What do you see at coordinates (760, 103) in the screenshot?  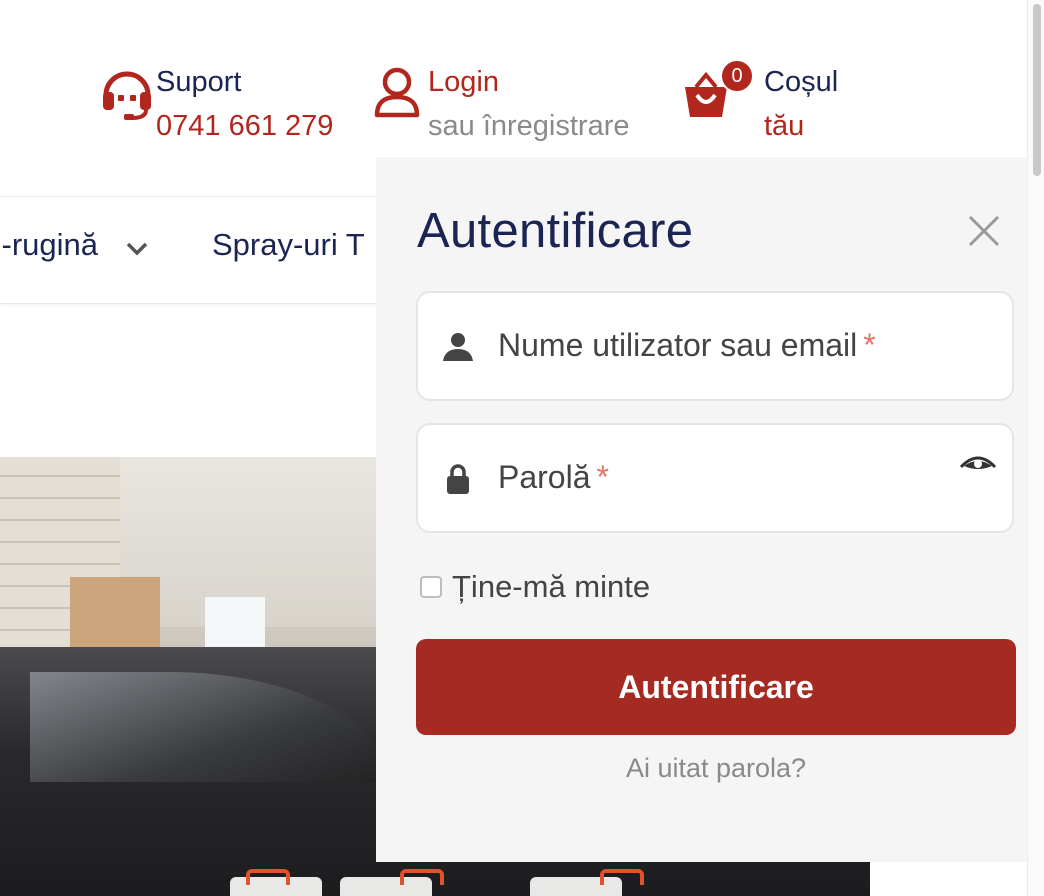 I see `cart-block: 0 Coșul tău` at bounding box center [760, 103].